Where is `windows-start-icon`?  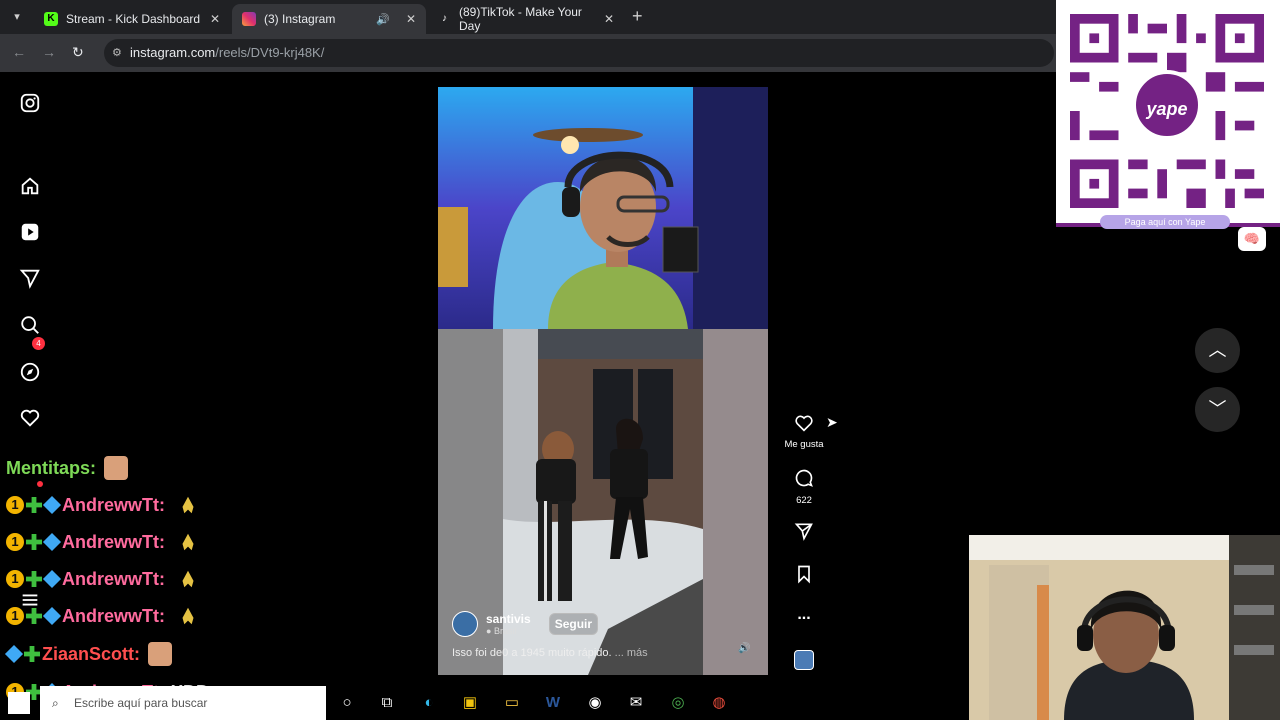
windows-start-icon is located at coordinates (19, 703).